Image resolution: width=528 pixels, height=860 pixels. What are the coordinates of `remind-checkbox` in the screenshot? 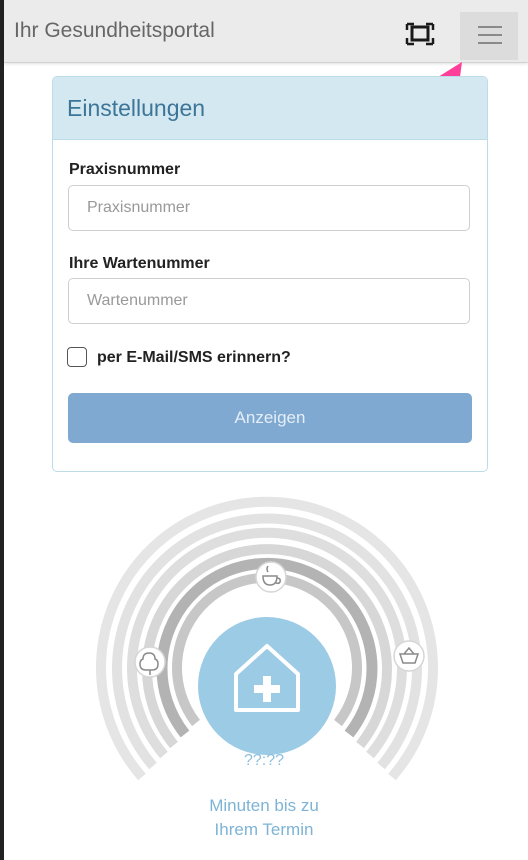 It's located at (77, 357).